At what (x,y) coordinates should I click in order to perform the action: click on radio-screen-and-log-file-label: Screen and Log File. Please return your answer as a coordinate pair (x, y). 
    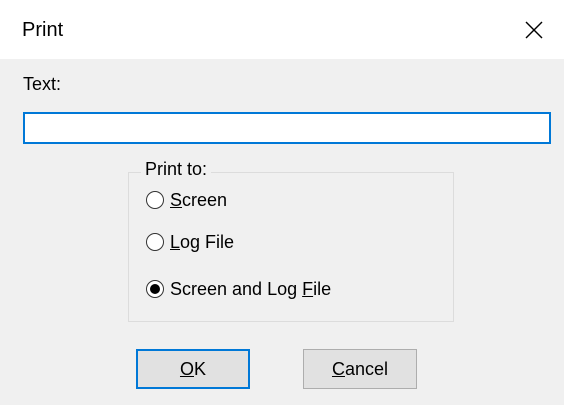
    Looking at the image, I should click on (251, 289).